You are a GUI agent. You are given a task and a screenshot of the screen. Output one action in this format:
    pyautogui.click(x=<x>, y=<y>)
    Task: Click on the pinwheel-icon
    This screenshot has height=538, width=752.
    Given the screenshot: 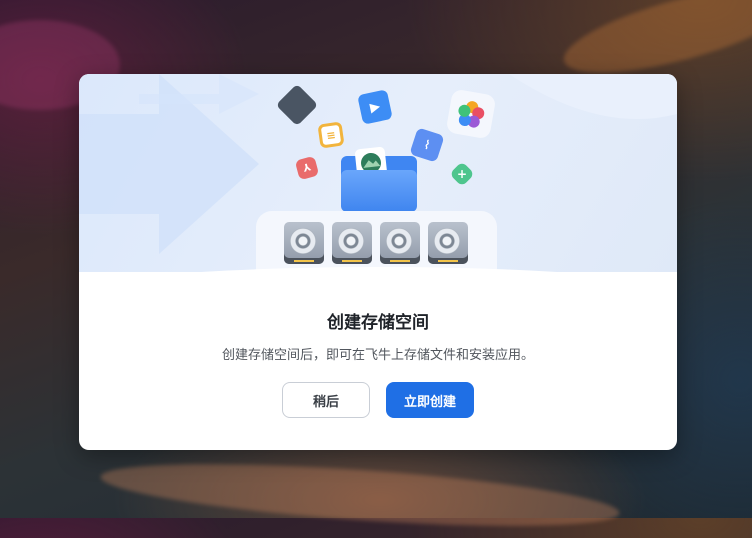 What is the action you would take?
    pyautogui.click(x=471, y=114)
    